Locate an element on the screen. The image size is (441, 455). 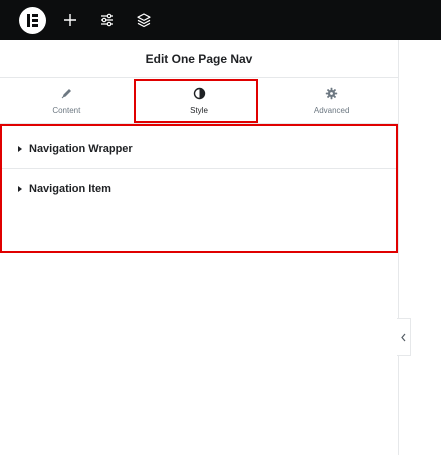
top-toolbar is located at coordinates (220, 20).